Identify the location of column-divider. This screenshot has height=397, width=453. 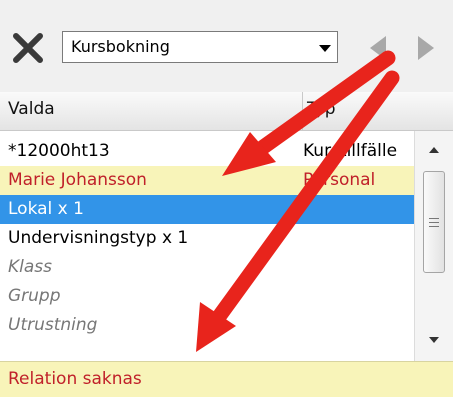
(302, 111).